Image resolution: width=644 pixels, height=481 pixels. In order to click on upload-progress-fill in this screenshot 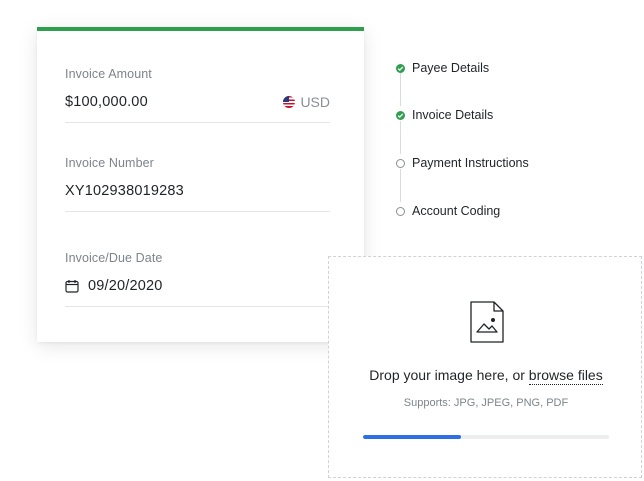, I will do `click(412, 437)`.